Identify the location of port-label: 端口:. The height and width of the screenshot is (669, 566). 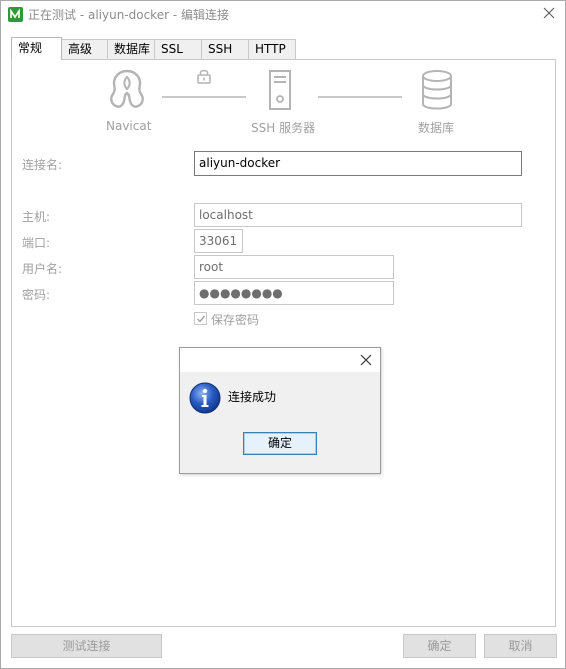
(36, 243).